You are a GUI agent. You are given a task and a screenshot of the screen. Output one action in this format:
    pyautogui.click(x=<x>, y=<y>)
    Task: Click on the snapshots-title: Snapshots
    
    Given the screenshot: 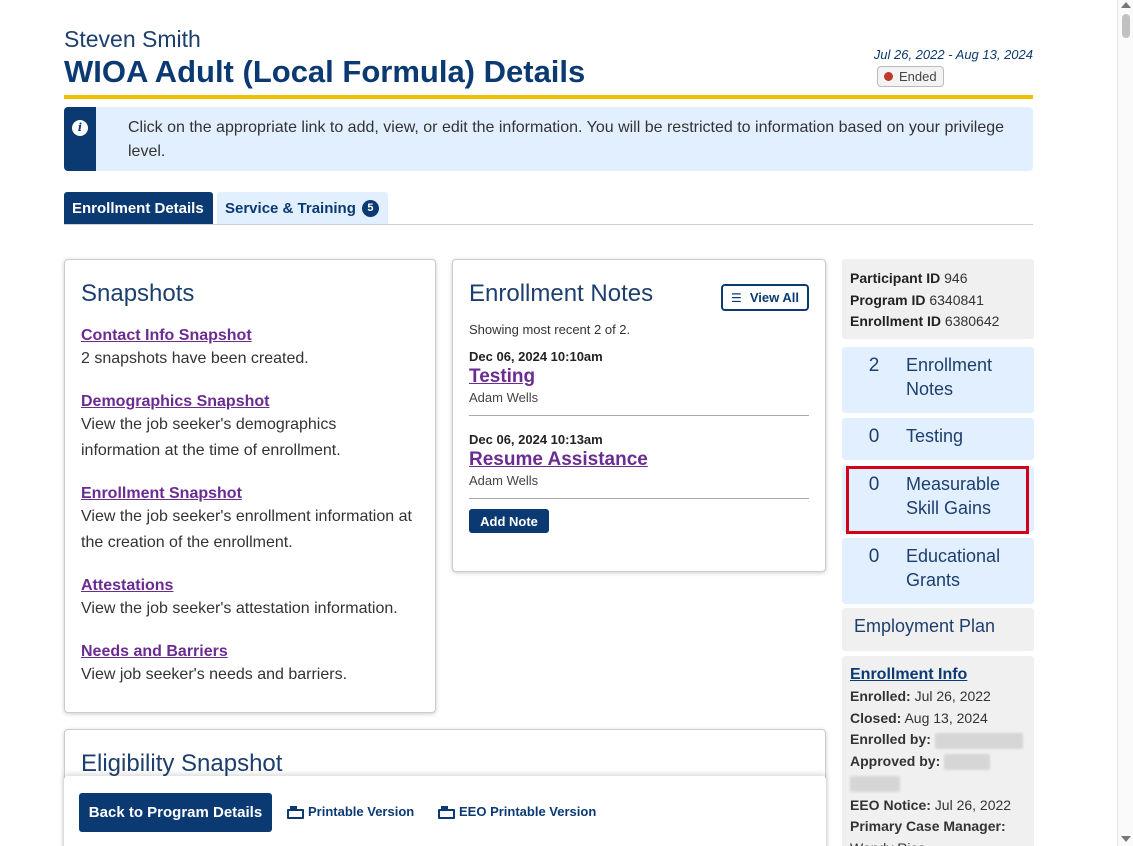 What is the action you would take?
    pyautogui.click(x=138, y=293)
    